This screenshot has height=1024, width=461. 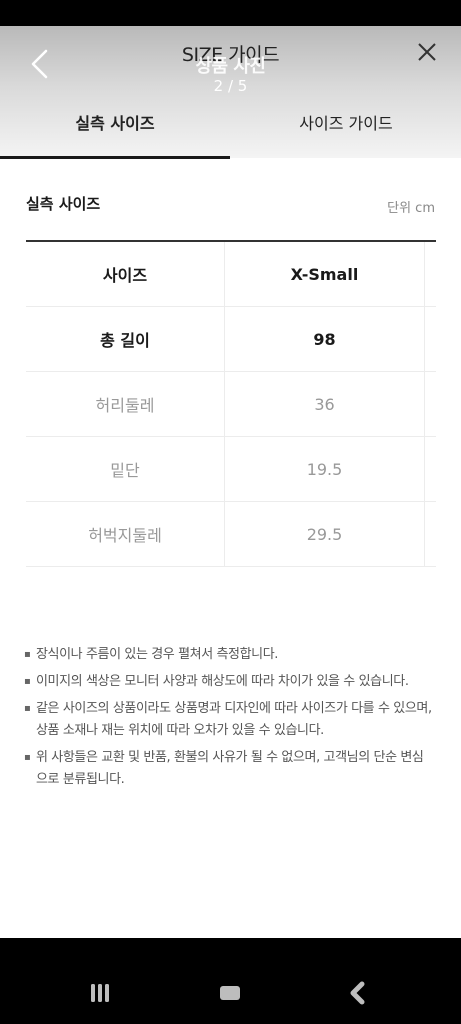 I want to click on close-icon, so click(x=427, y=52).